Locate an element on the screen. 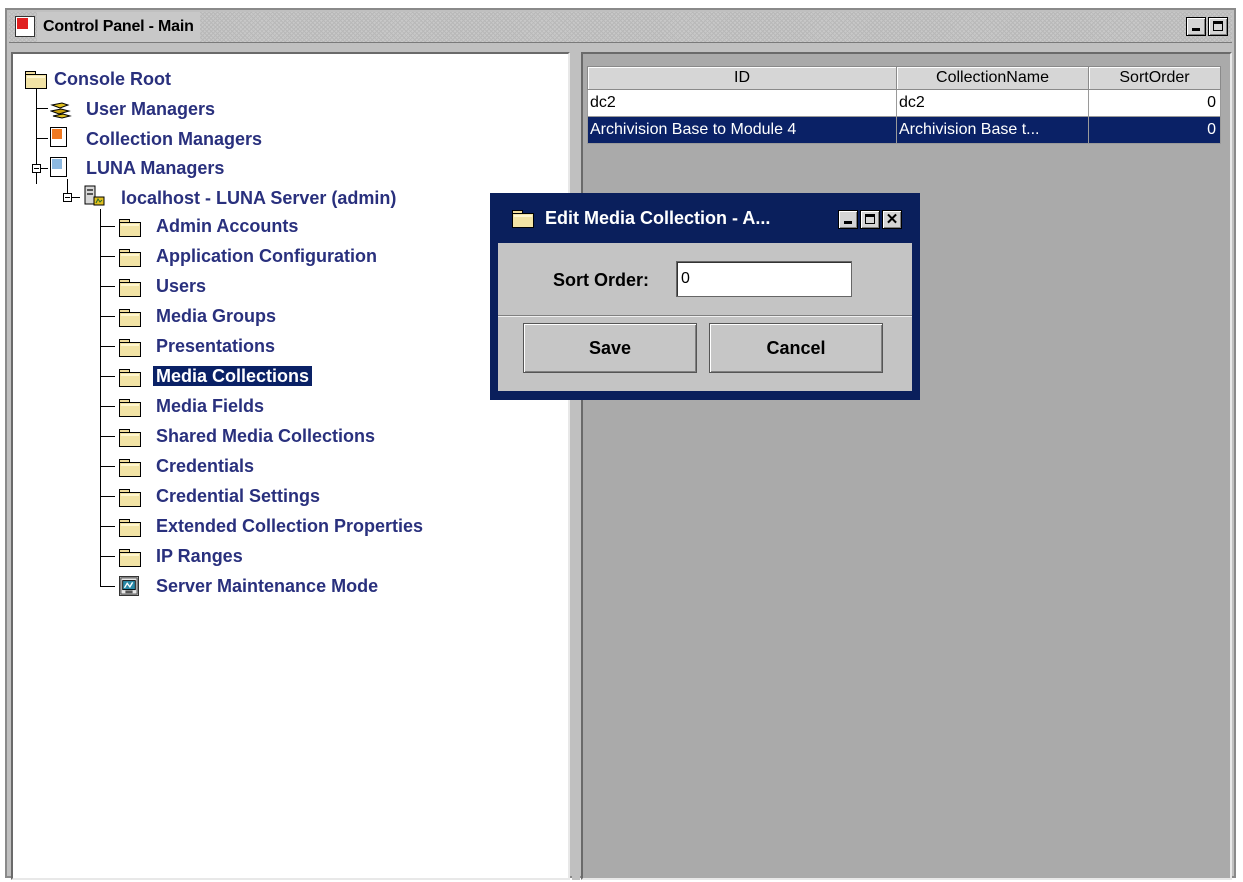  server-icon is located at coordinates (94, 195).